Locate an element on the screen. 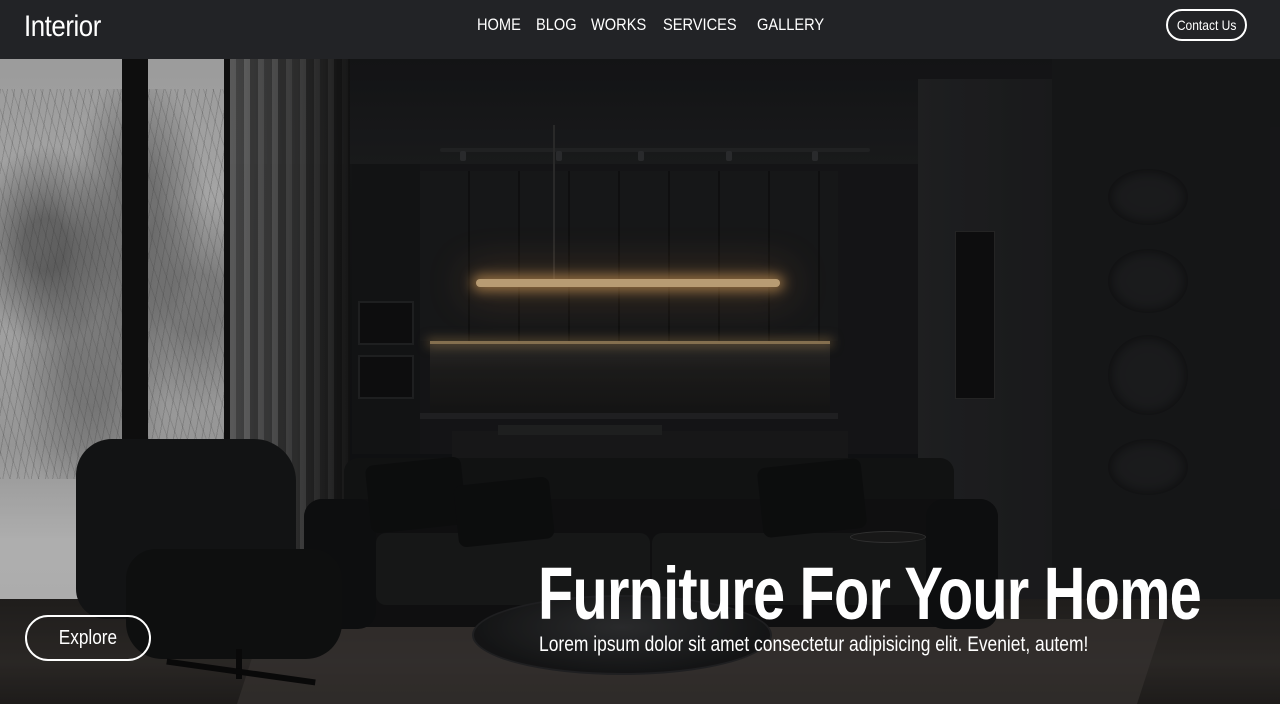 This screenshot has width=1280, height=704. nav-gallery-link: GALLERY is located at coordinates (790, 25).